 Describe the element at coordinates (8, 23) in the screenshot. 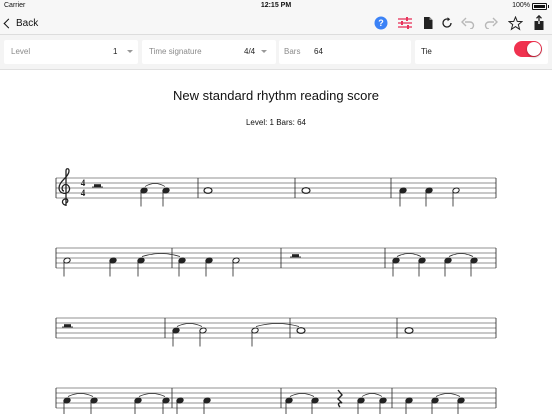

I see `chevron-left-icon` at that location.